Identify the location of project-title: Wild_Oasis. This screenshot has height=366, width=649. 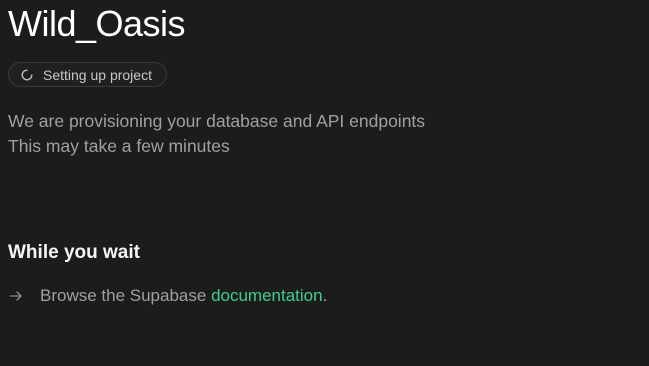
(97, 23).